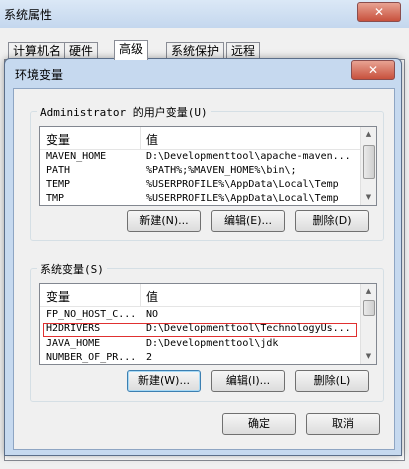  What do you see at coordinates (73, 328) in the screenshot?
I see `system-var-name: H2DRIVERS` at bounding box center [73, 328].